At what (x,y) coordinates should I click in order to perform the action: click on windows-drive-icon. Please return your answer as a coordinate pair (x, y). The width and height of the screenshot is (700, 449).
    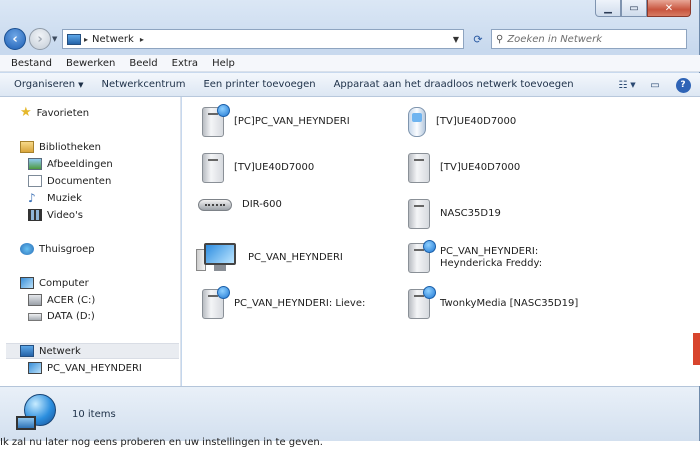
    Looking at the image, I should click on (35, 300).